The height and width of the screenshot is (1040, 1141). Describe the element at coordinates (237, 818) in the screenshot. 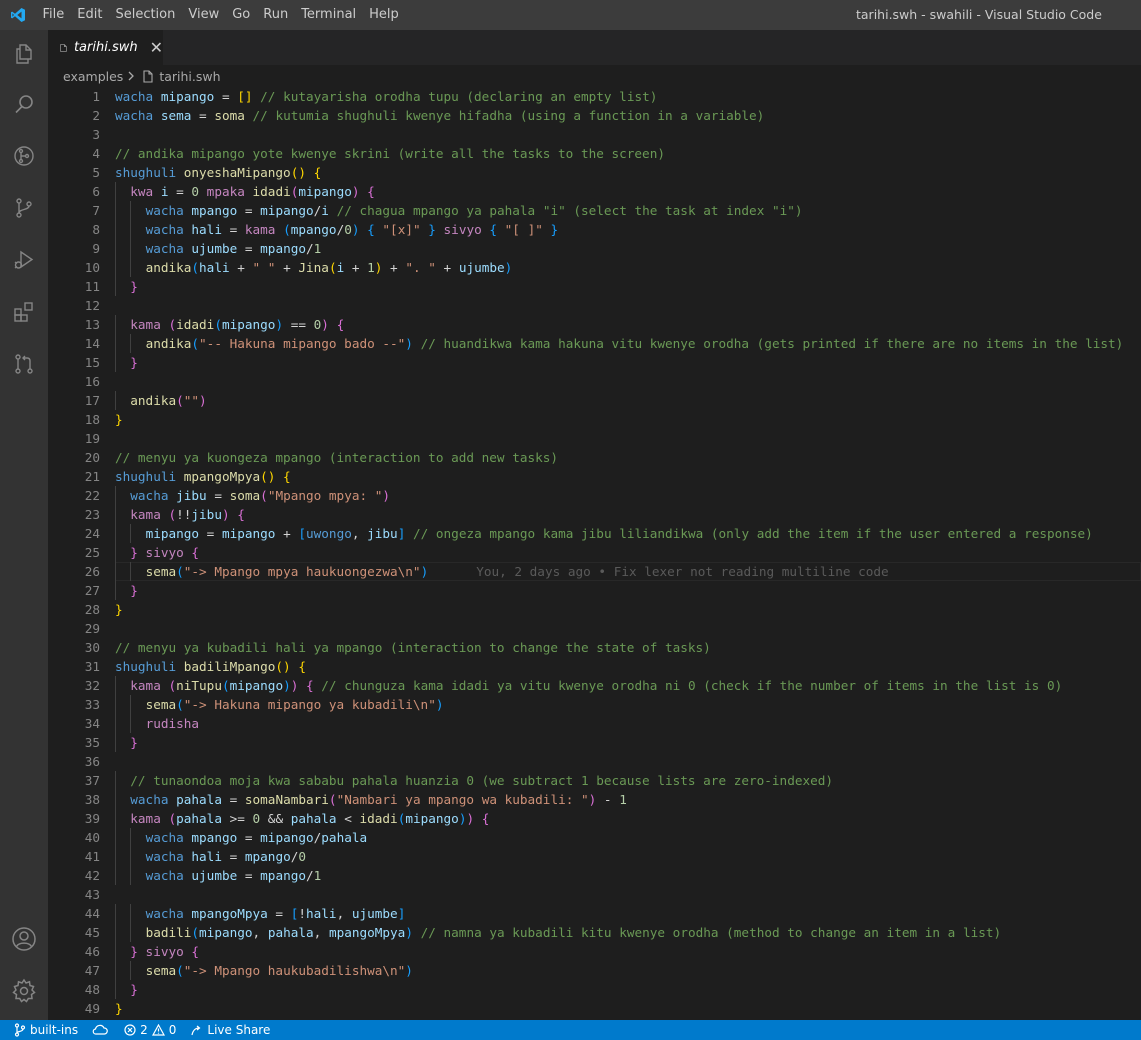

I see `code-token: >=` at that location.